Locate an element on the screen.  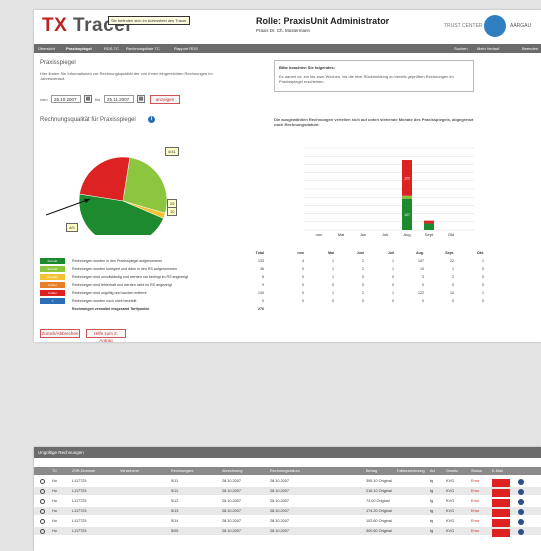
nav-item-verlauf: Mein Verlauf is located at coordinates (488, 48).